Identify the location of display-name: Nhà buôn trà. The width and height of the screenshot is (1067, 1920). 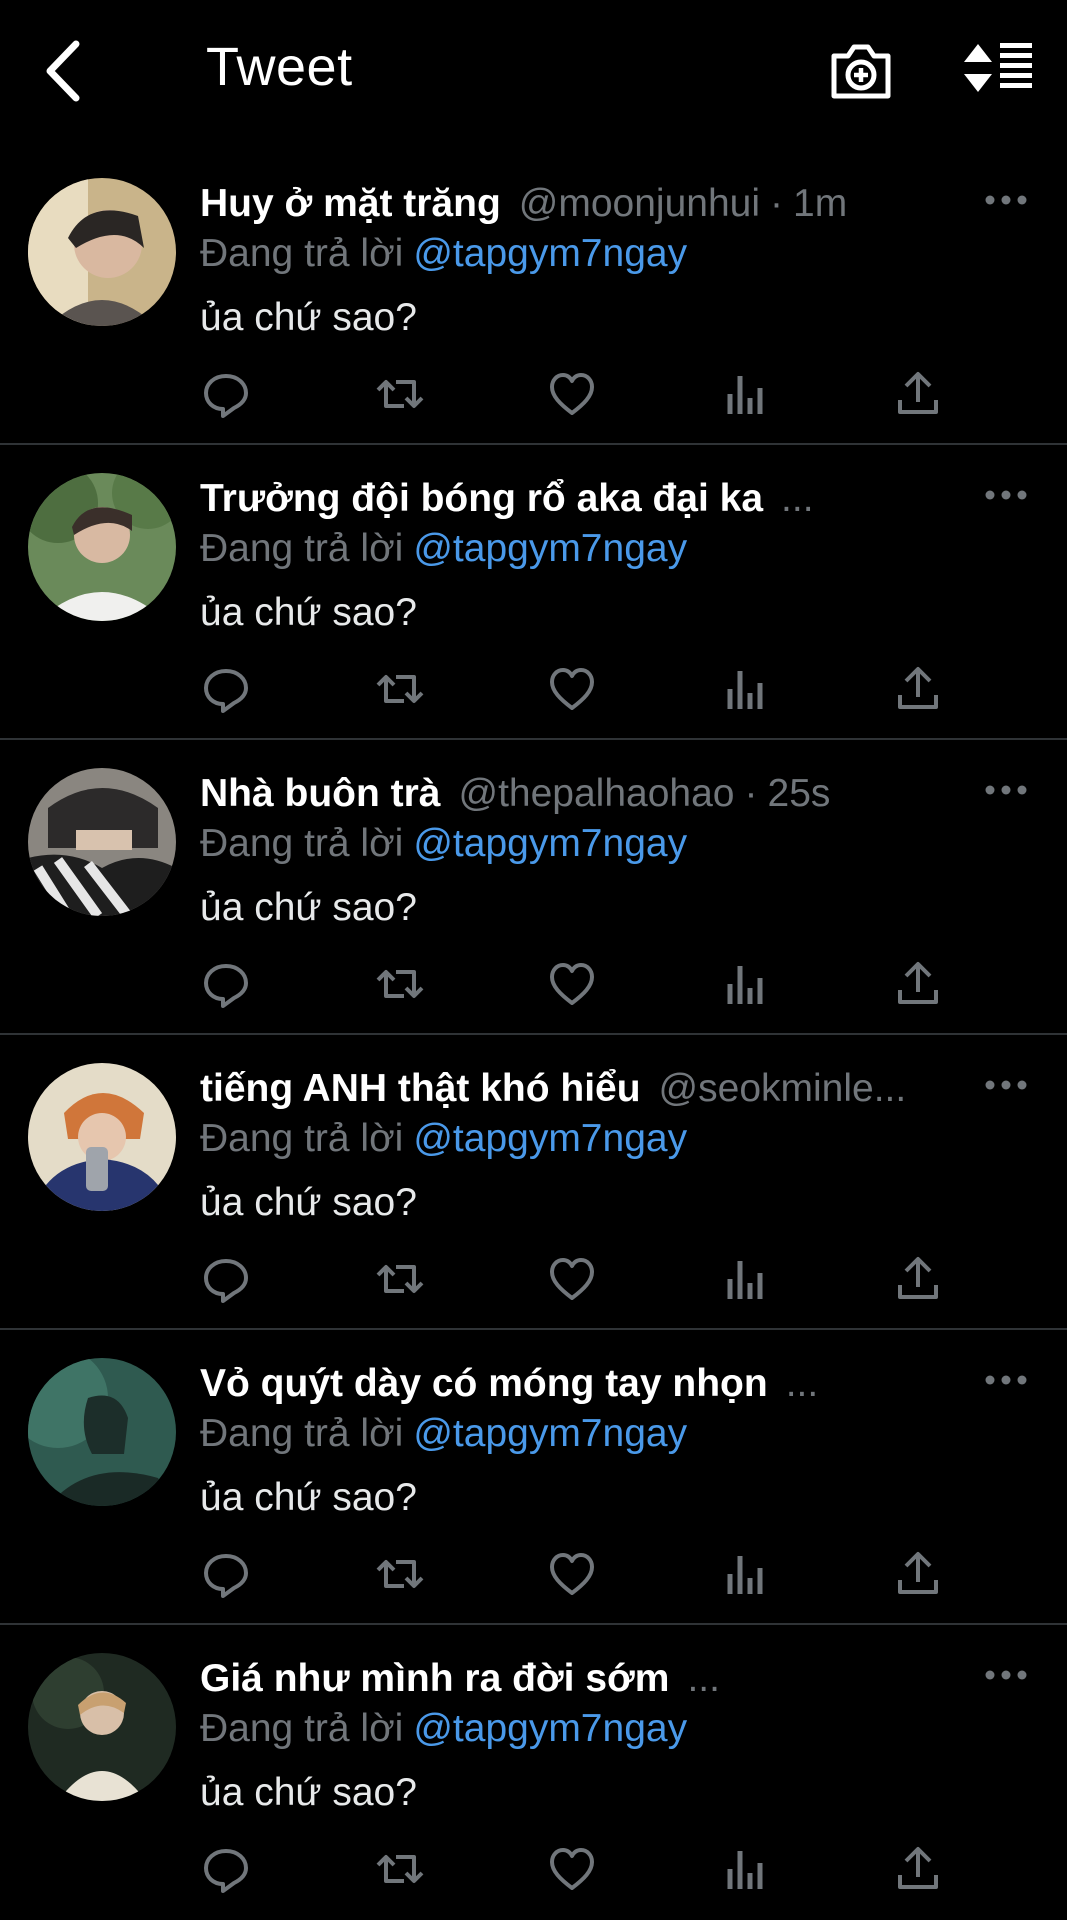
(320, 793).